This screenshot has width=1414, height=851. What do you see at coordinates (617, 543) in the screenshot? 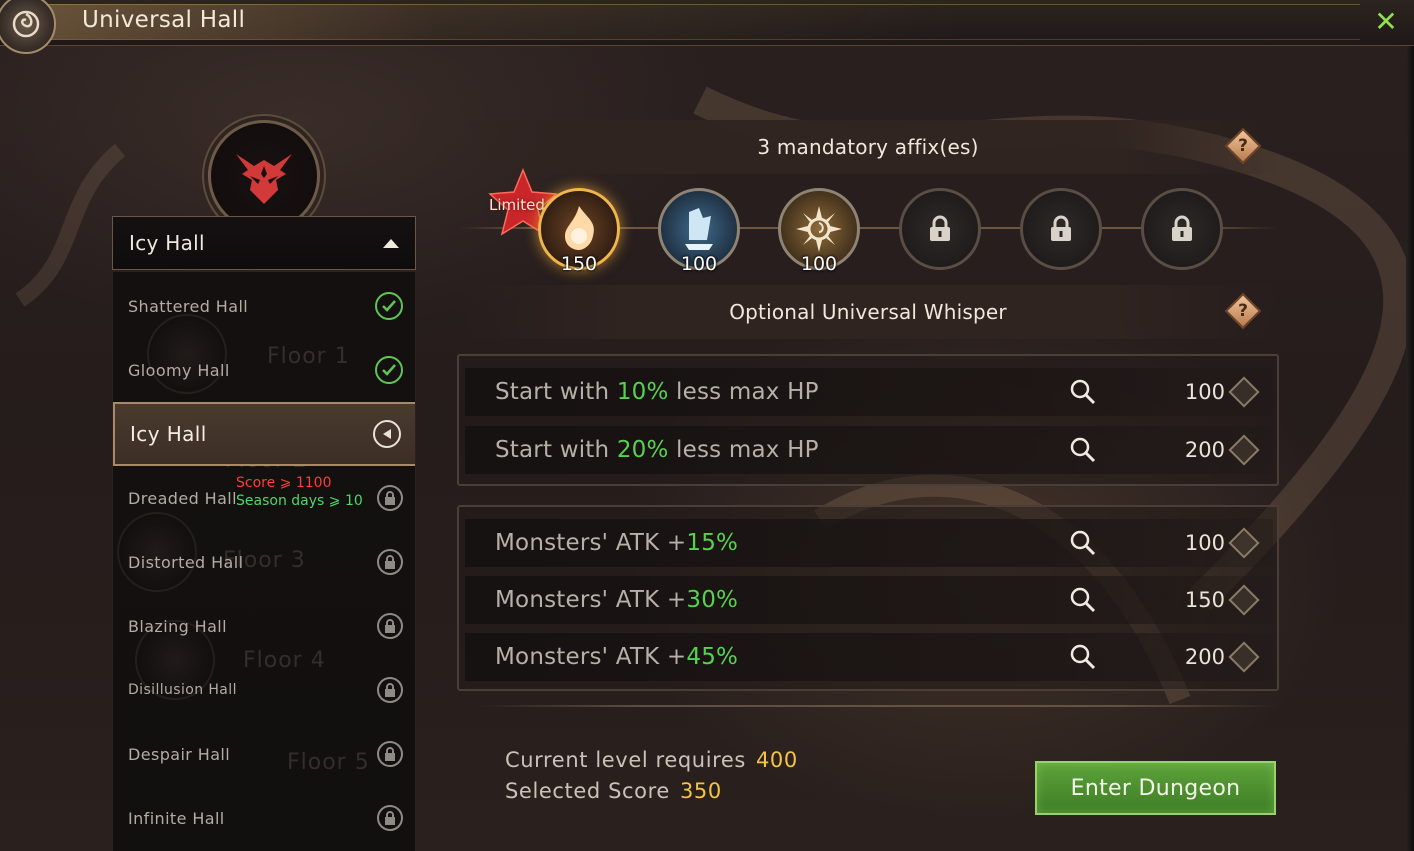
I see `option-text: Monsters' ATK +15%` at bounding box center [617, 543].